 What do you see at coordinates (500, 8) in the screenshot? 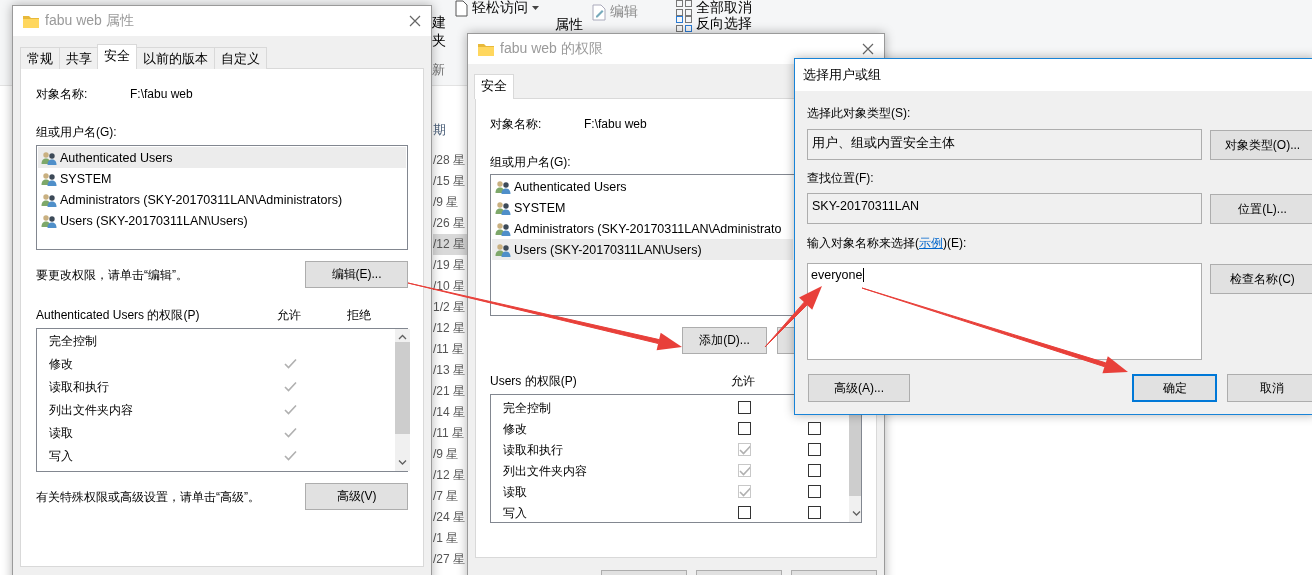
I see `easy-access-button: 轻松访问` at bounding box center [500, 8].